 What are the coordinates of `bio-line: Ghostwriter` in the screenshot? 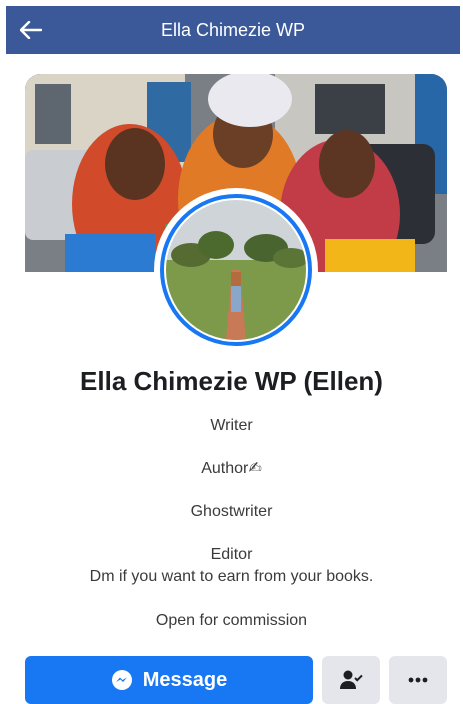 It's located at (231, 511).